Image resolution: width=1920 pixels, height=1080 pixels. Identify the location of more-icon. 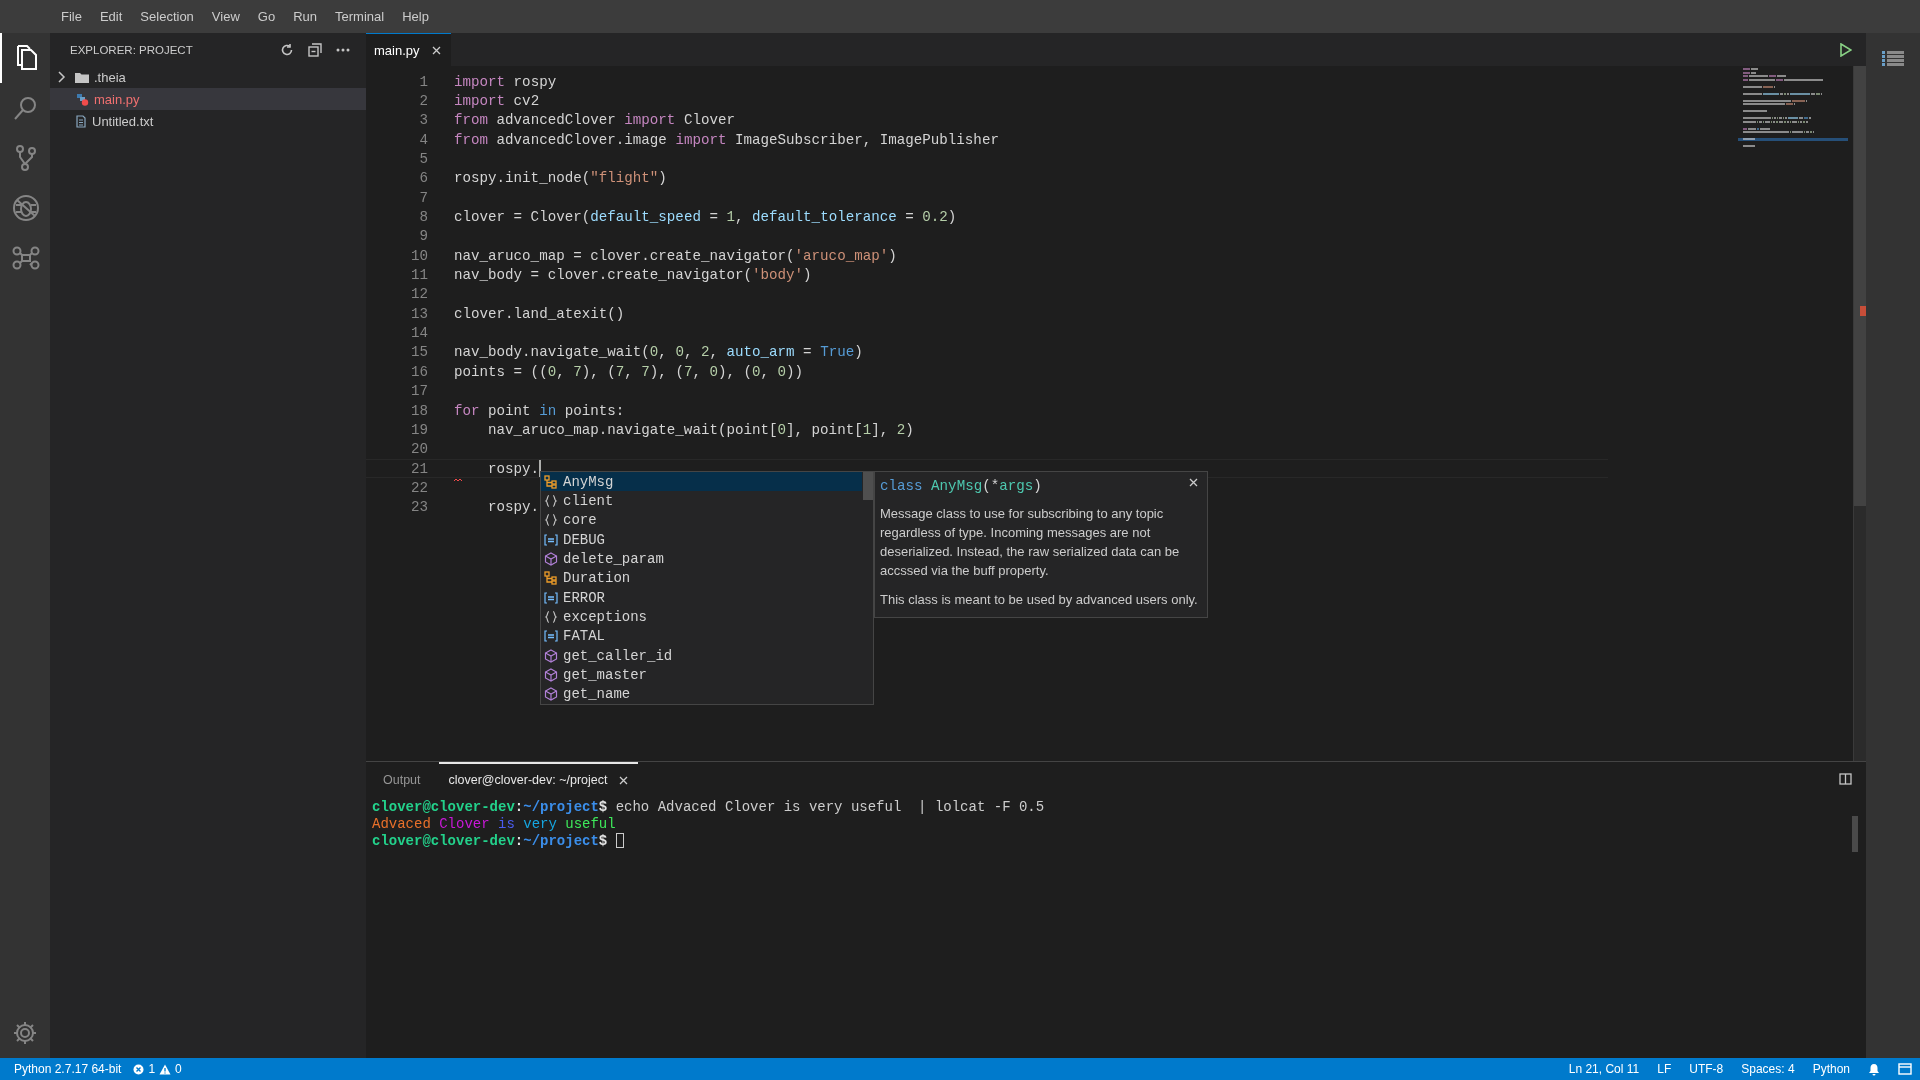
(343, 49).